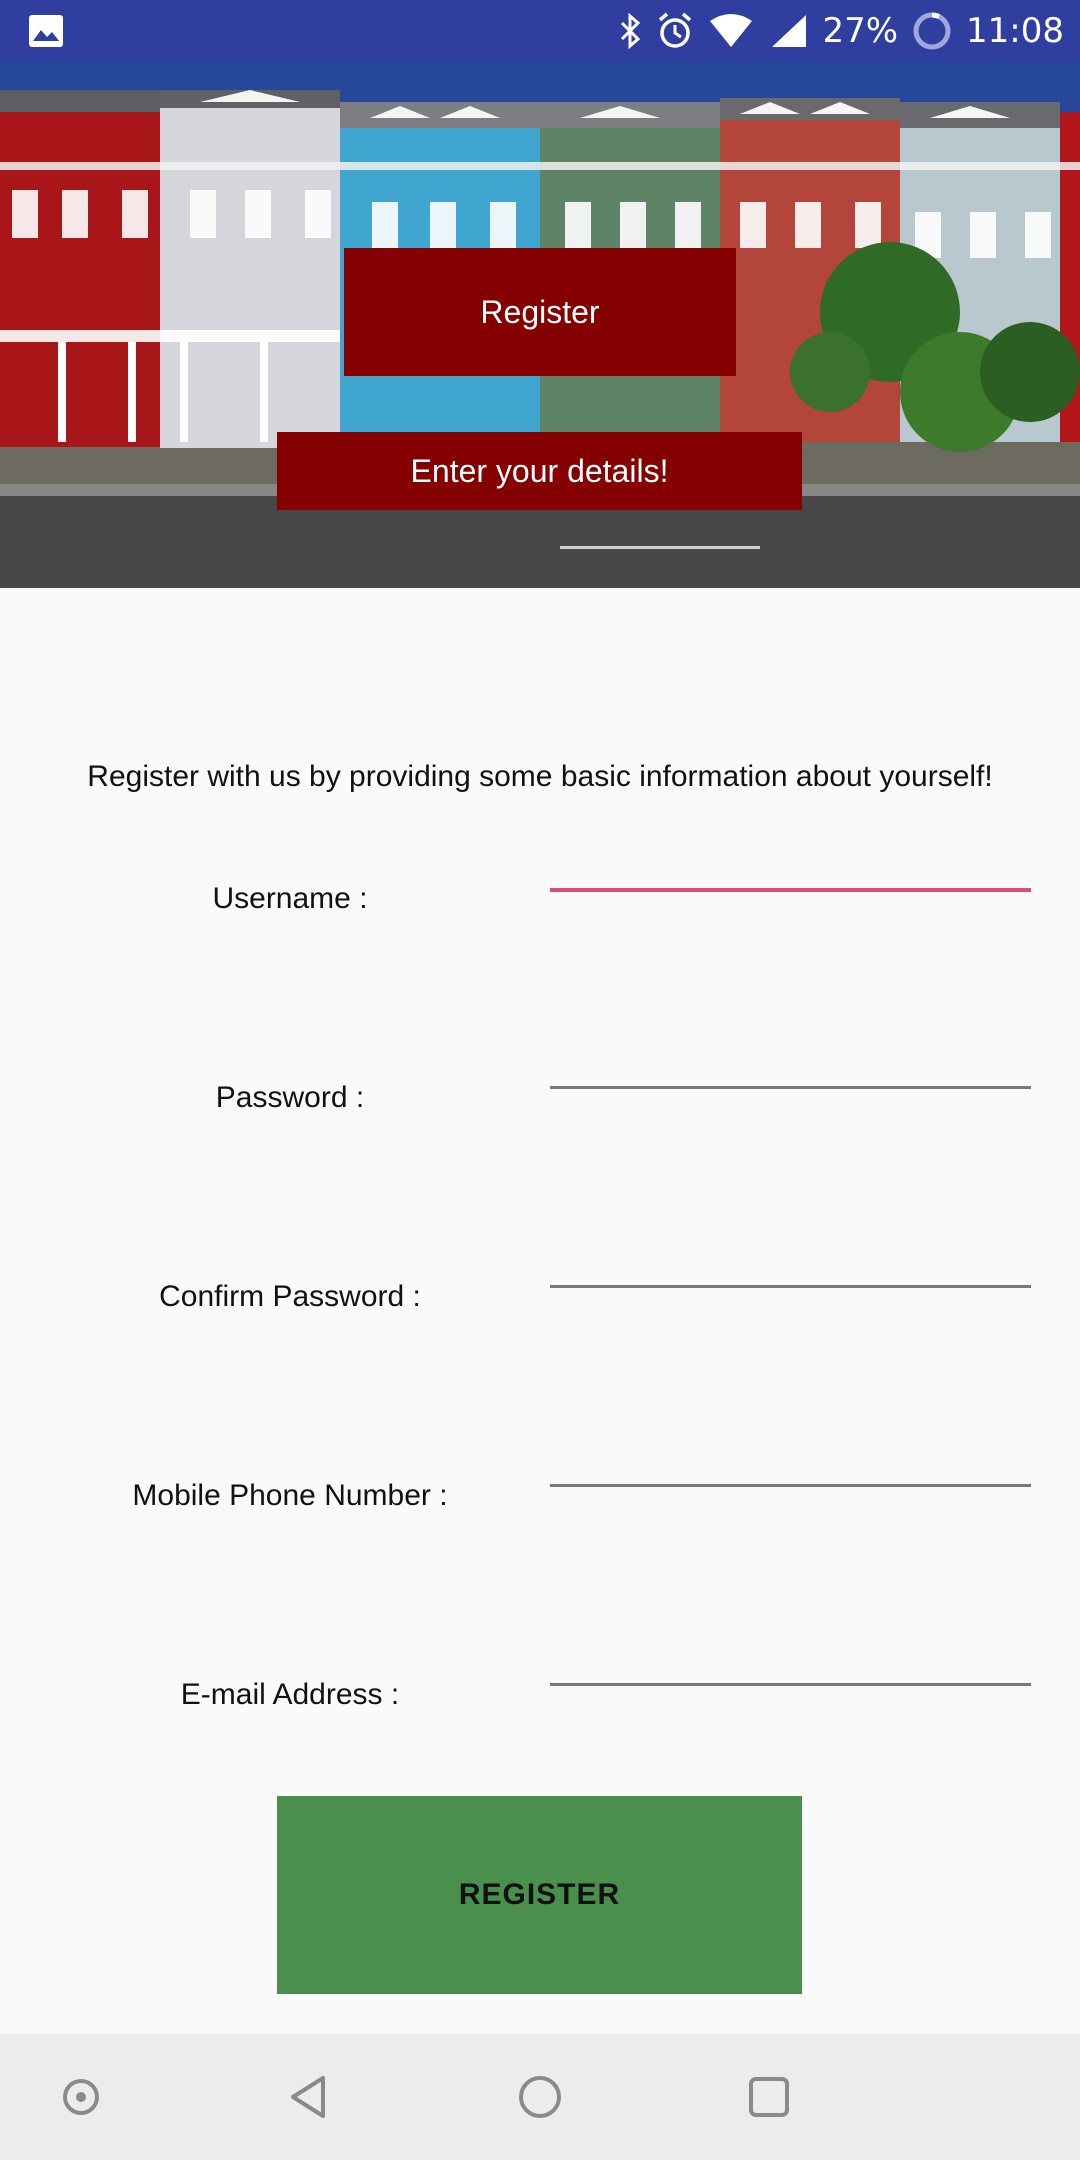 The height and width of the screenshot is (2160, 1080). What do you see at coordinates (631, 31) in the screenshot?
I see `bluetooth-icon` at bounding box center [631, 31].